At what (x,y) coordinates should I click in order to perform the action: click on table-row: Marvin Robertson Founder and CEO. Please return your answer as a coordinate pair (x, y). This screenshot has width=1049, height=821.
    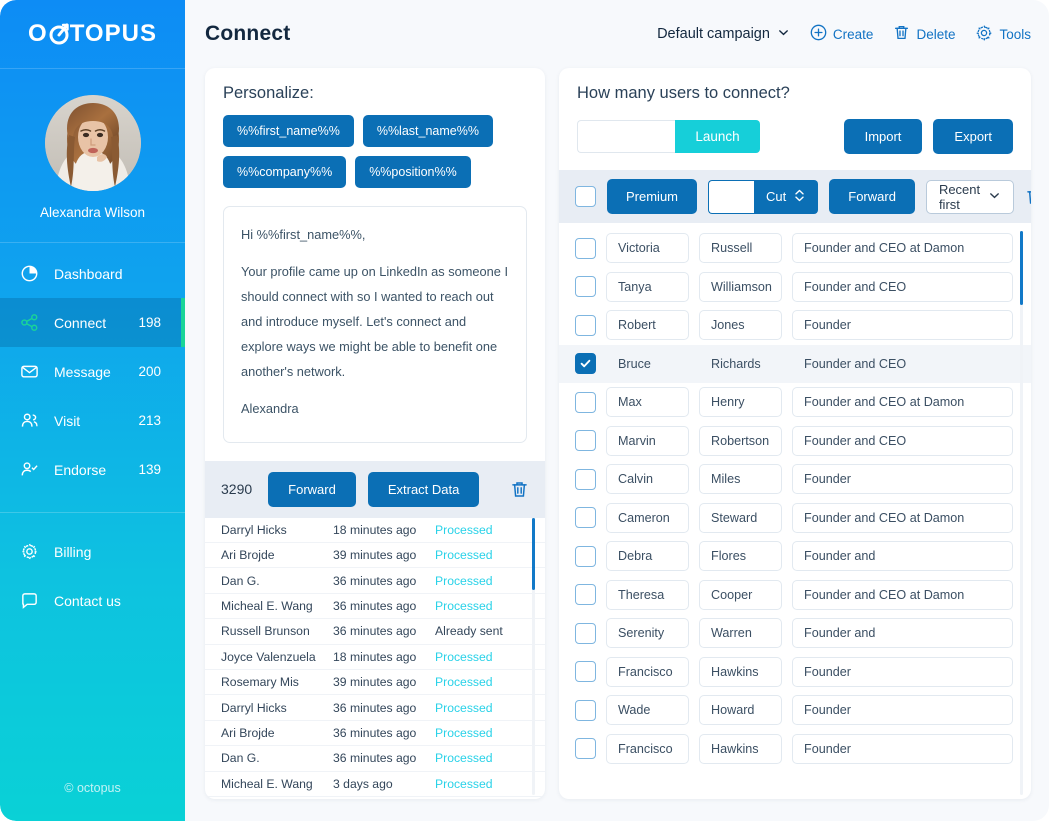
    Looking at the image, I should click on (795, 441).